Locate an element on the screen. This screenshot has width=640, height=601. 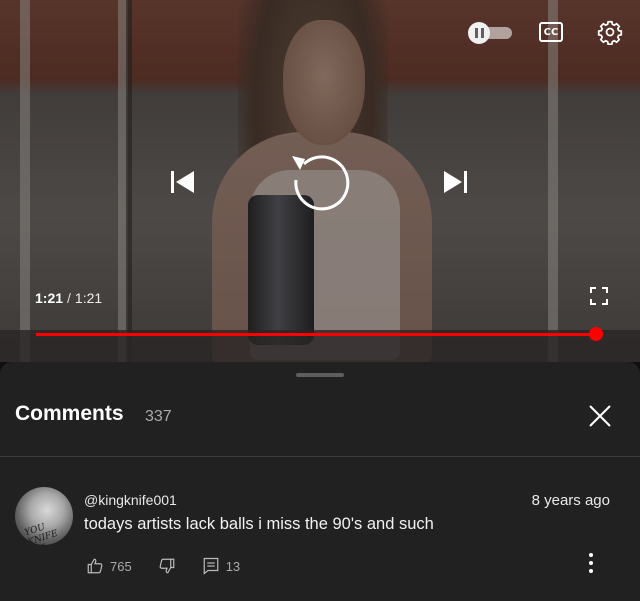
drag-handle is located at coordinates (320, 375).